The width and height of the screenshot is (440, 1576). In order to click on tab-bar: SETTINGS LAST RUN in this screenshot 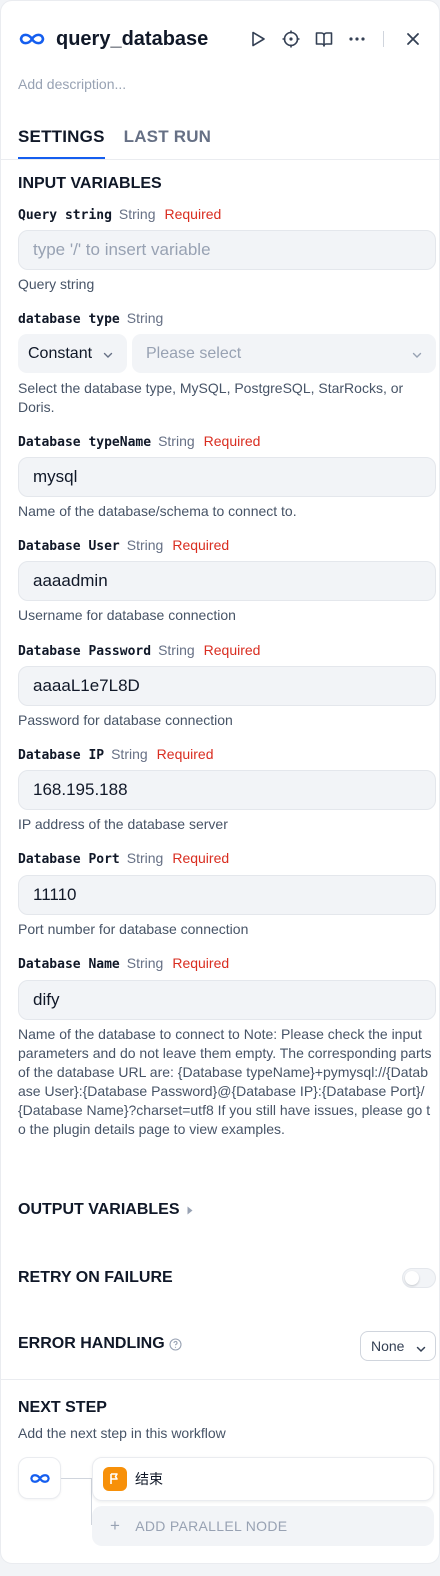, I will do `click(124, 142)`.